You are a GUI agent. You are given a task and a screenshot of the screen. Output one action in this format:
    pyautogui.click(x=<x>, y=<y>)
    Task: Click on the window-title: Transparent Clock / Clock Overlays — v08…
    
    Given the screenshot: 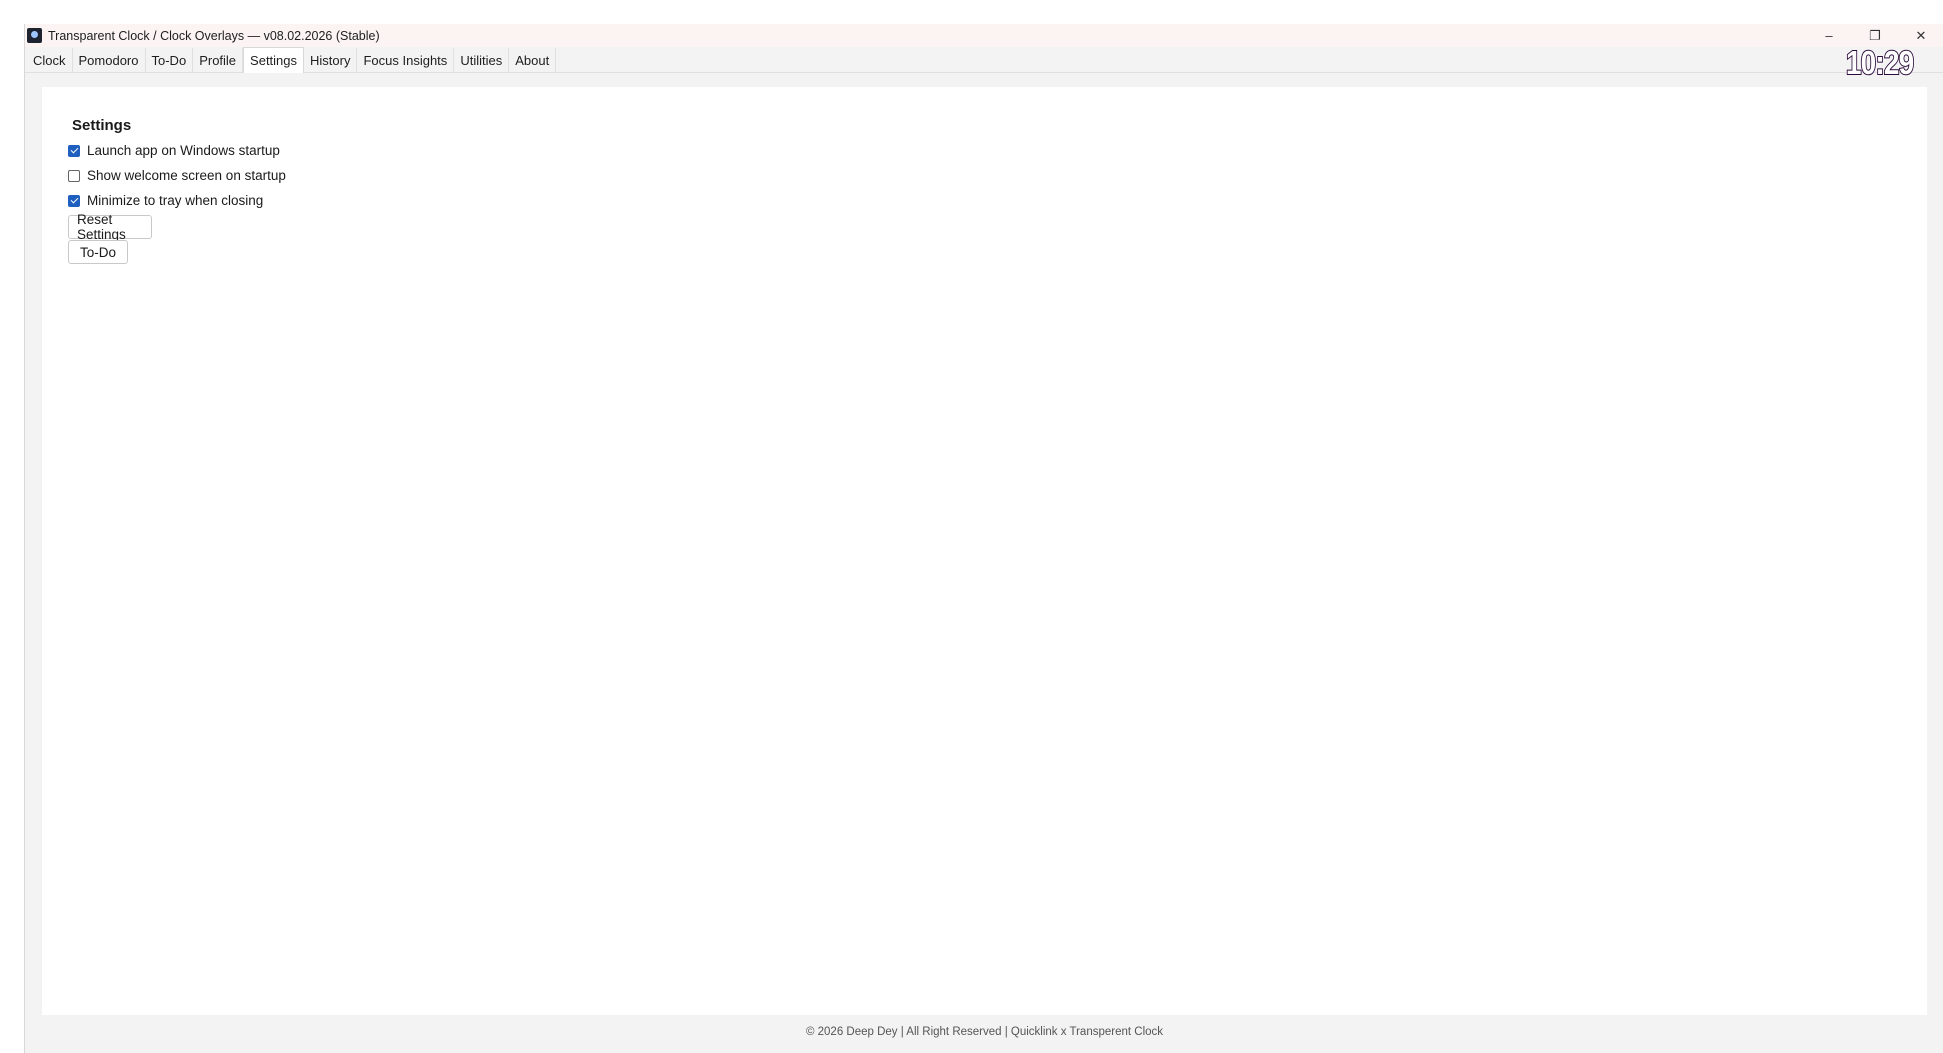 What is the action you would take?
    pyautogui.click(x=214, y=35)
    